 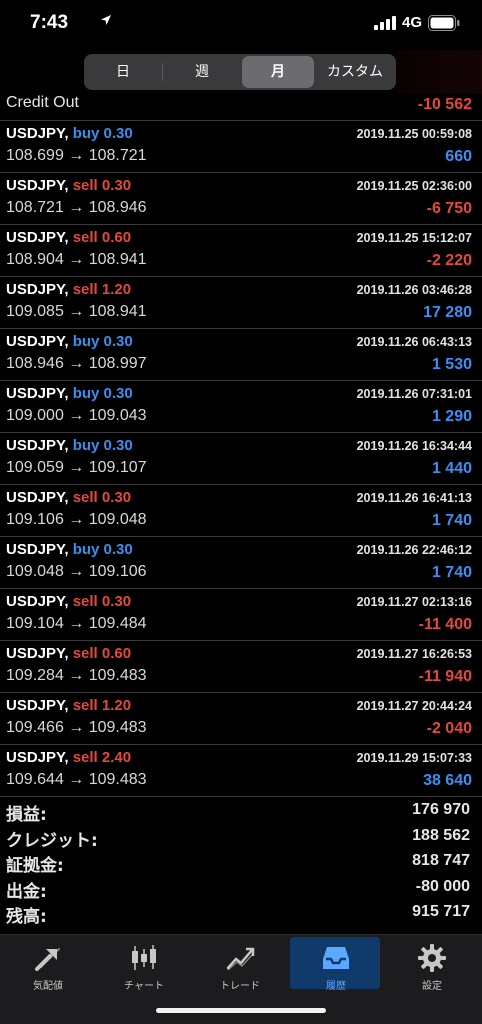 What do you see at coordinates (26, 891) in the screenshot?
I see `summary-label: 出金:` at bounding box center [26, 891].